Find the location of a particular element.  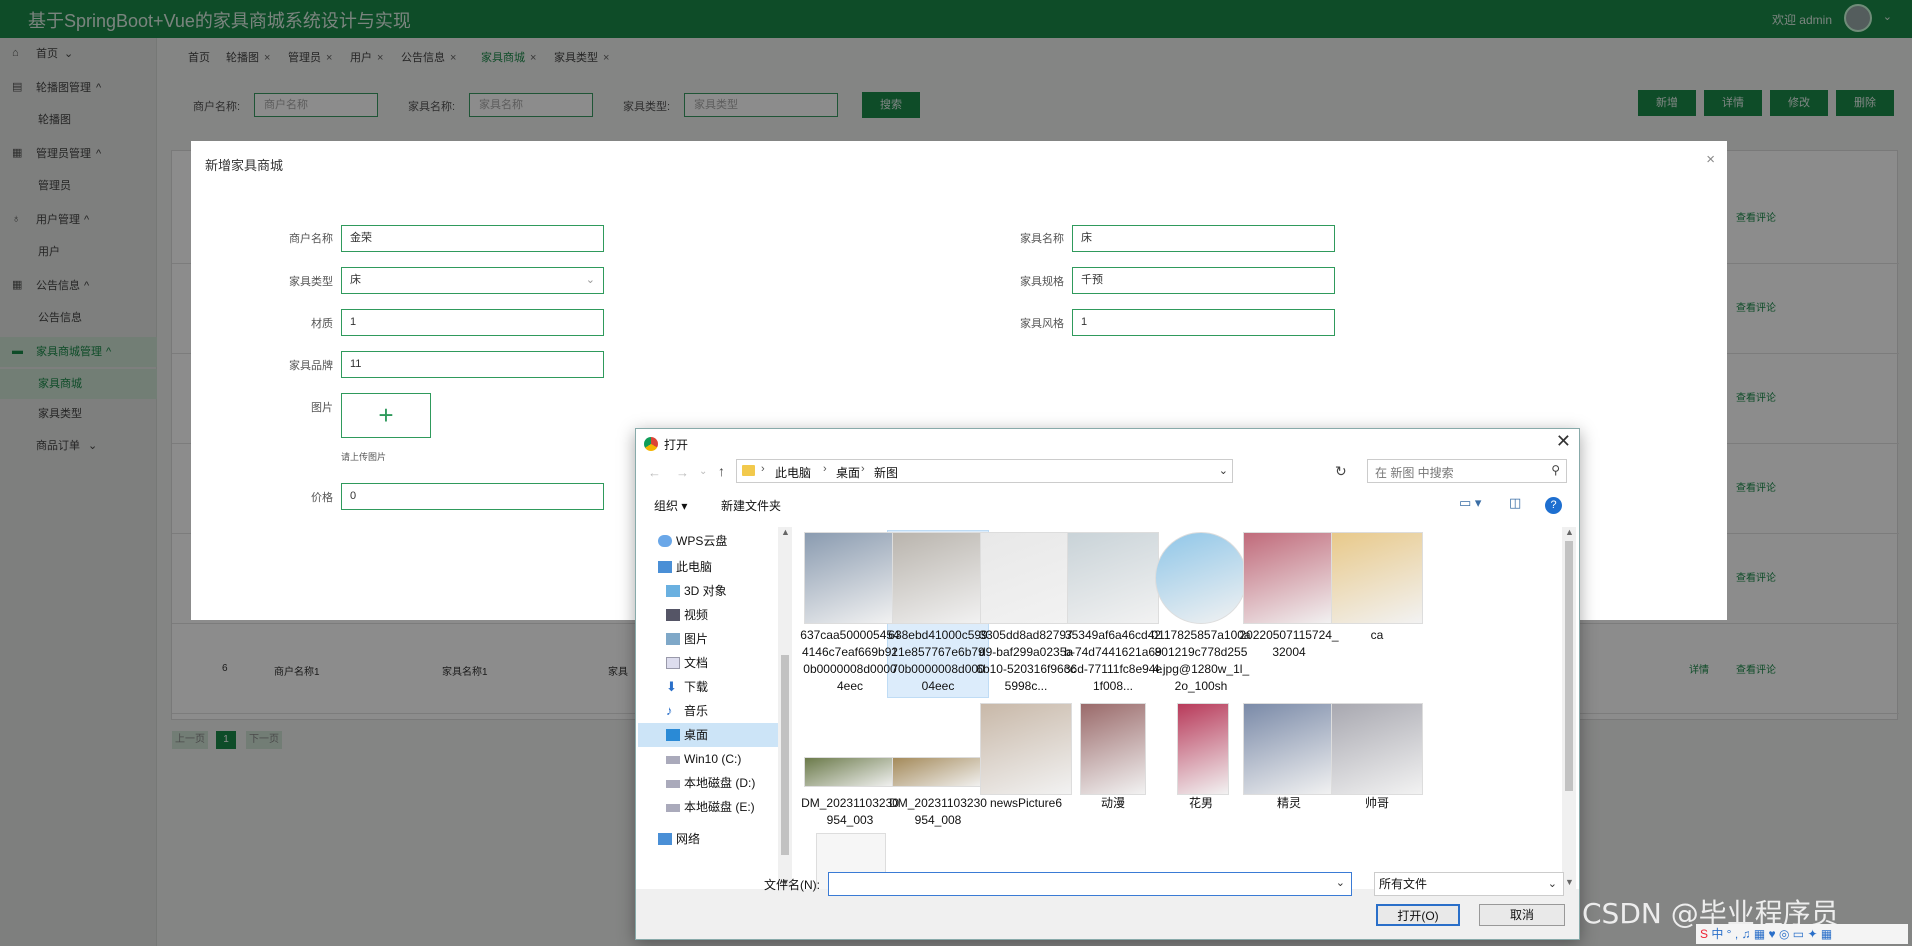

file-search-input: 在 新图 中搜索 ⚲ is located at coordinates (1467, 471).